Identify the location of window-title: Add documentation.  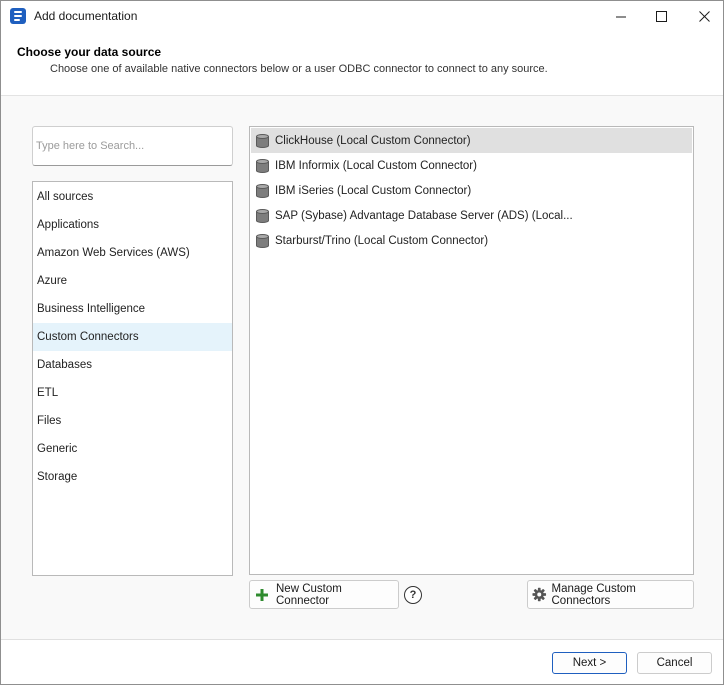
(86, 16).